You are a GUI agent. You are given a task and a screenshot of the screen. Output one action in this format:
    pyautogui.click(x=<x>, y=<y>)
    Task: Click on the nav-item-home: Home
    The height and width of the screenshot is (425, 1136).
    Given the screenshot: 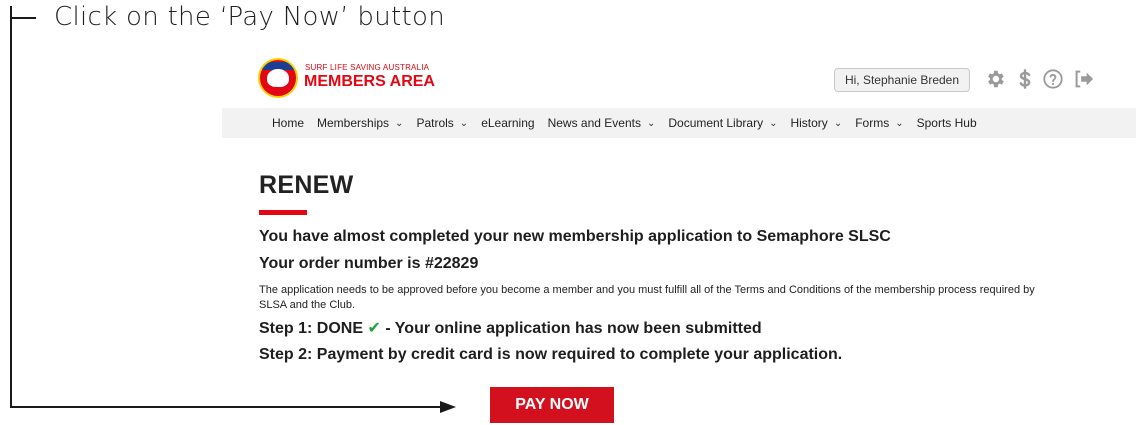 What is the action you would take?
    pyautogui.click(x=288, y=123)
    